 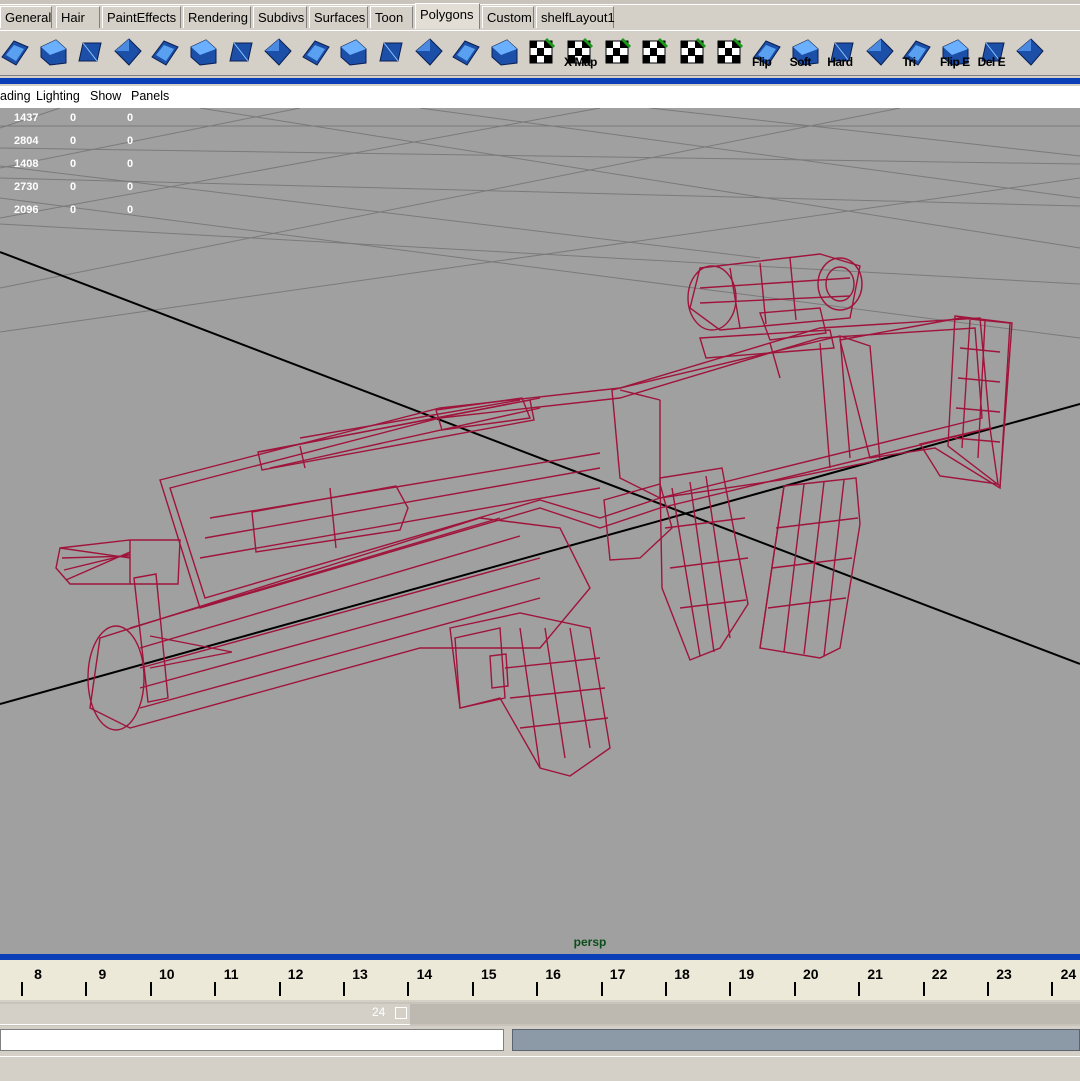 I want to click on shelf-button-label: X Map, so click(x=580, y=62).